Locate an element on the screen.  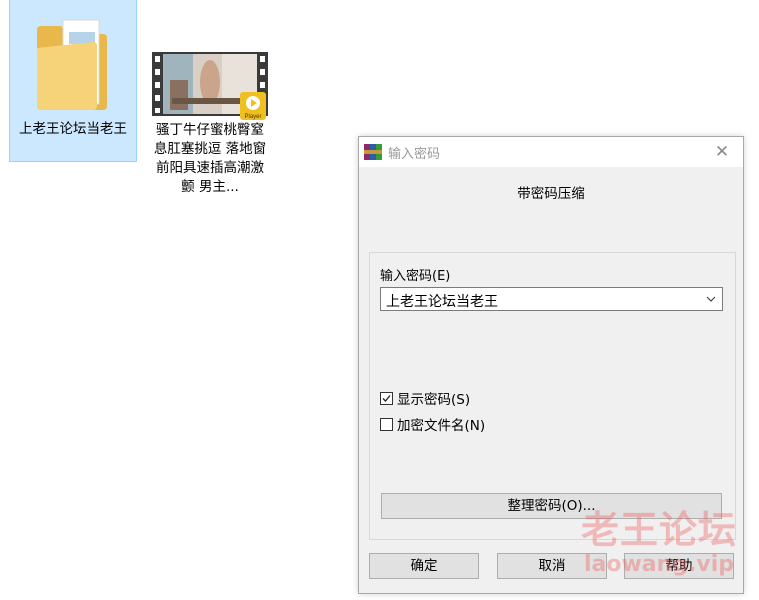
checkbox-unchecked is located at coordinates (386, 424).